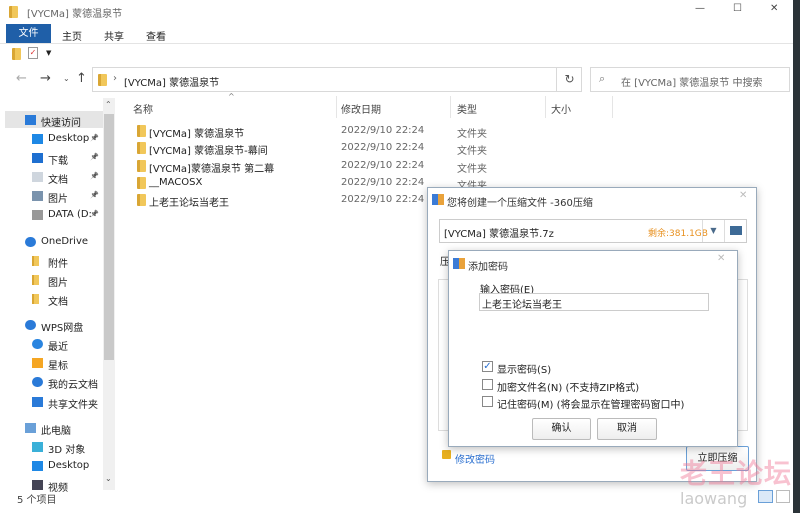 This screenshot has width=800, height=513. I want to click on back-button: ←, so click(21, 78).